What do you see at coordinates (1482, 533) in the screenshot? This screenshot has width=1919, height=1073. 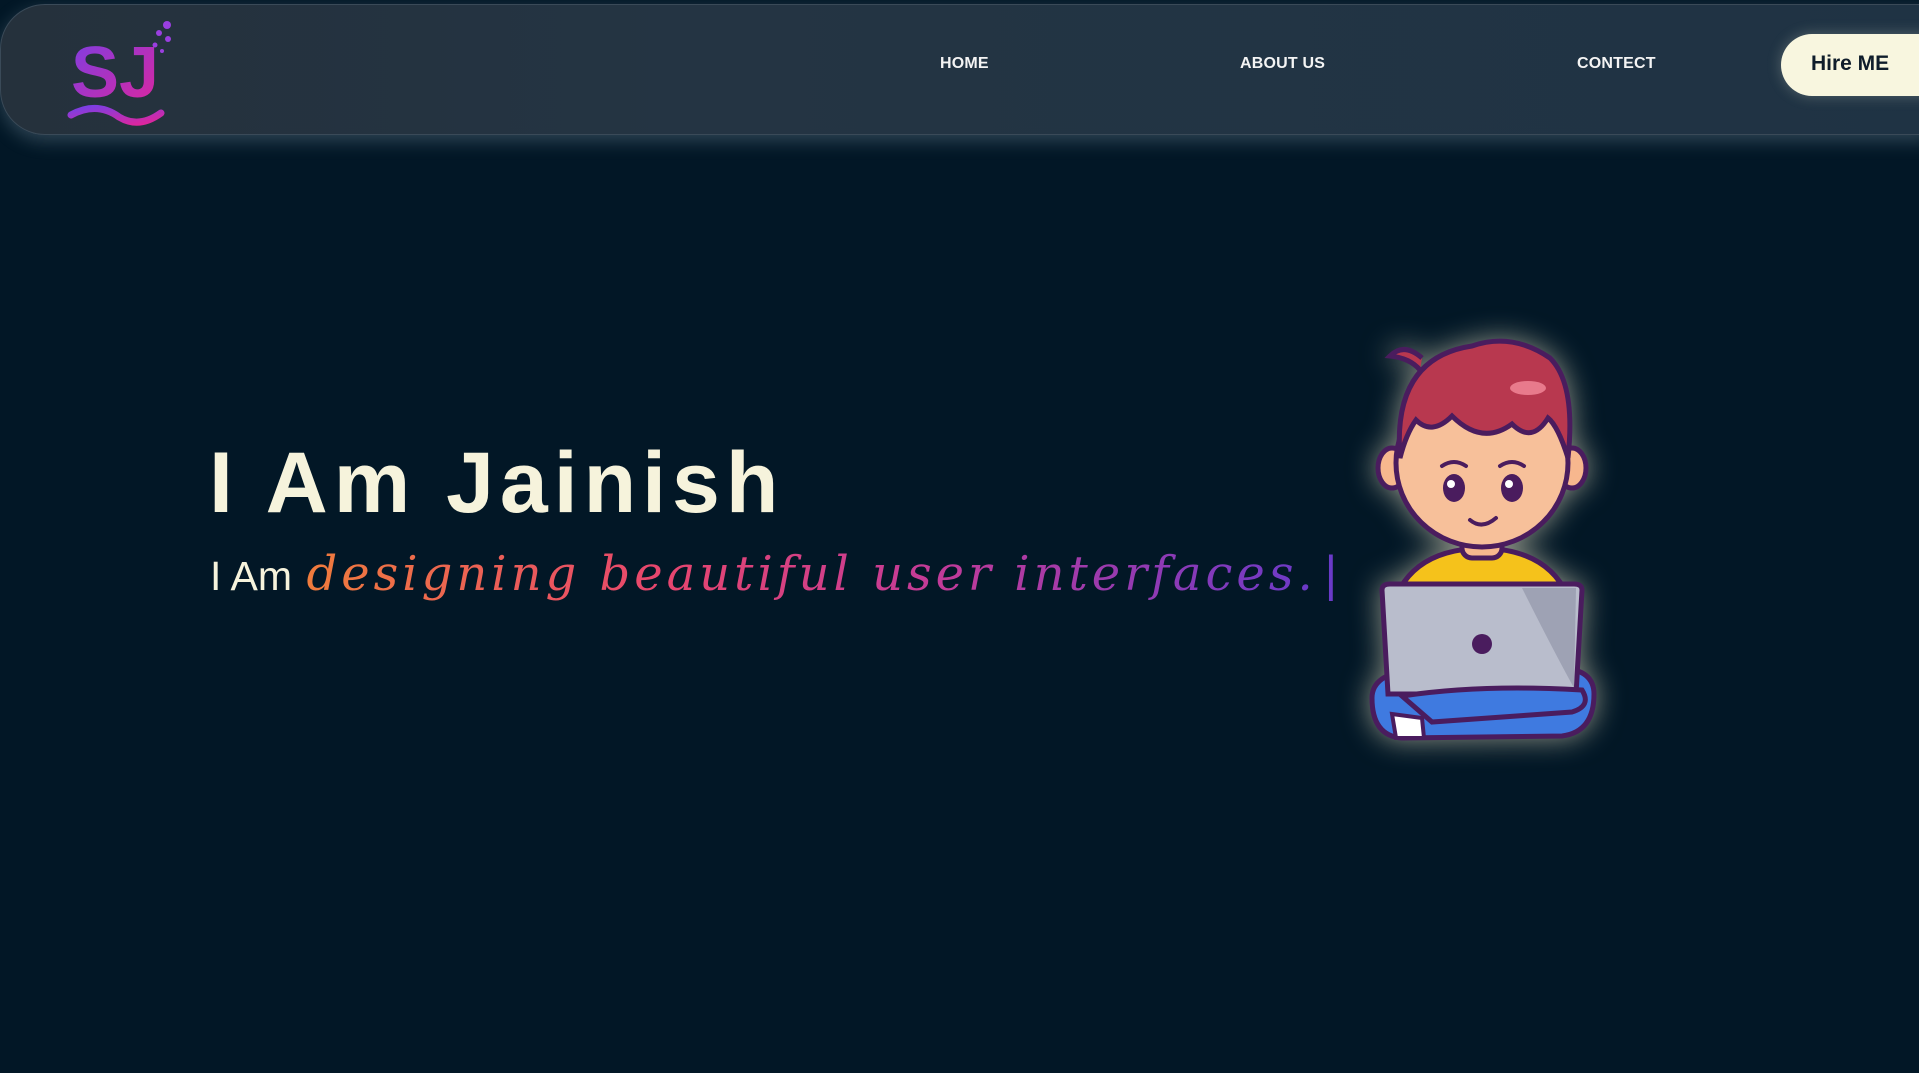 I see `boy-with-laptop-illustration` at bounding box center [1482, 533].